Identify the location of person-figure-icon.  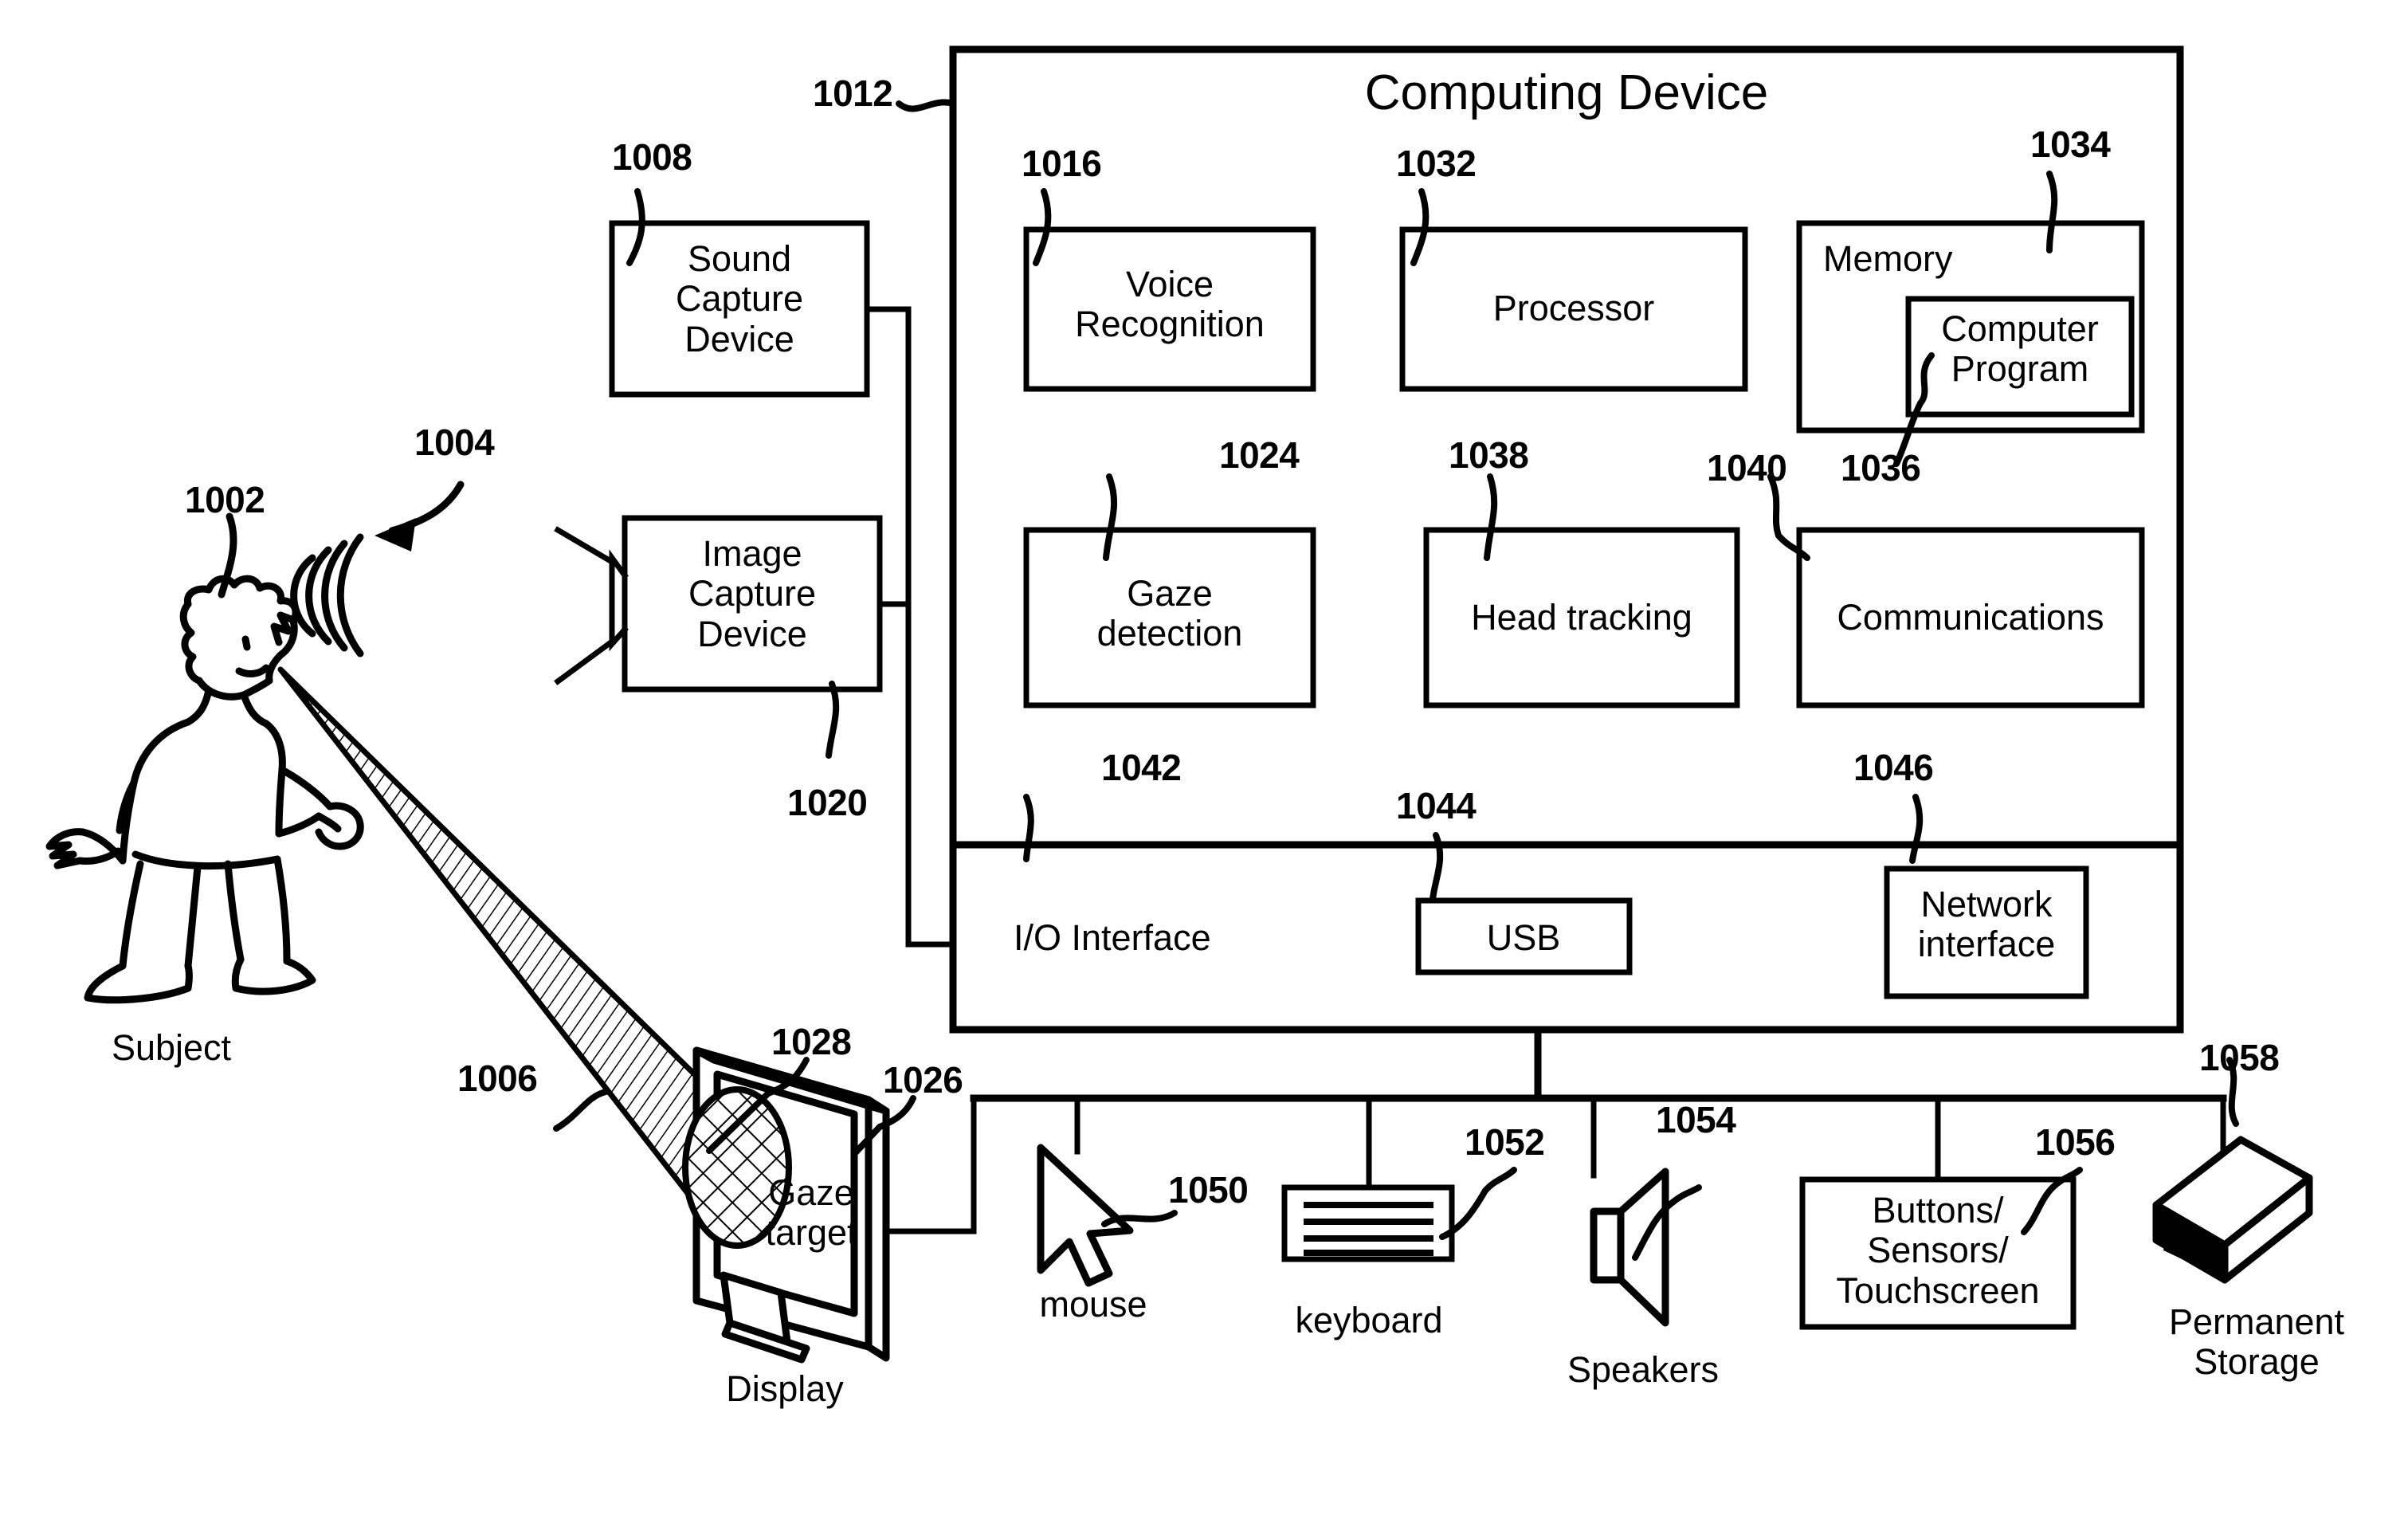
(204, 789).